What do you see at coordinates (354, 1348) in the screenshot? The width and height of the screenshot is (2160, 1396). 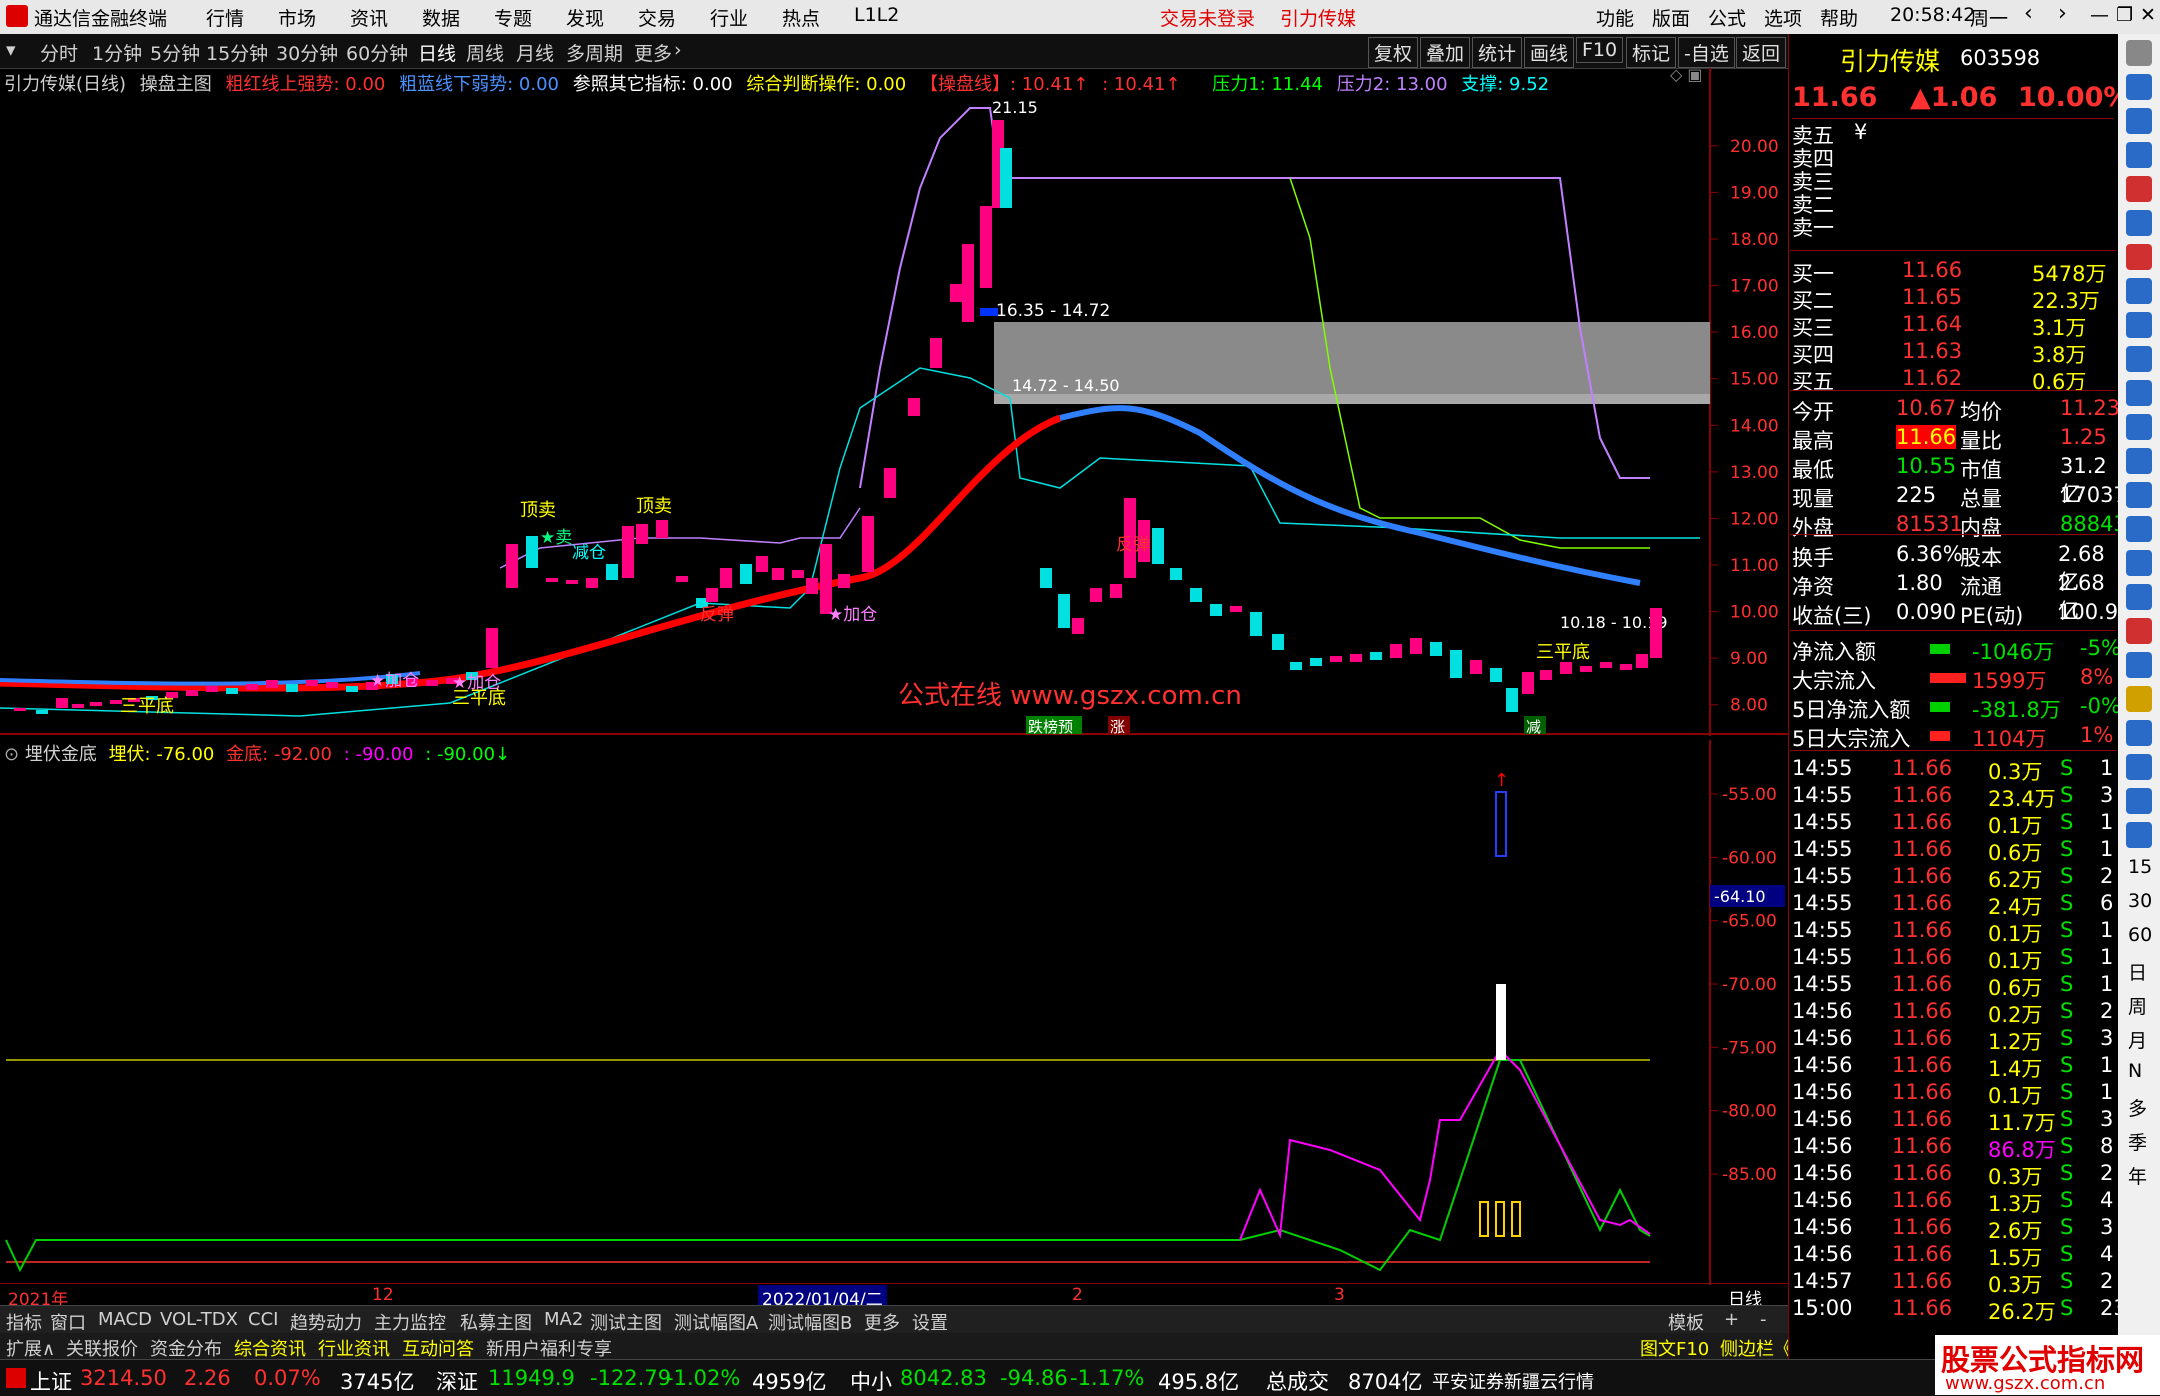 I see `tab-industry-news: 行业资讯` at bounding box center [354, 1348].